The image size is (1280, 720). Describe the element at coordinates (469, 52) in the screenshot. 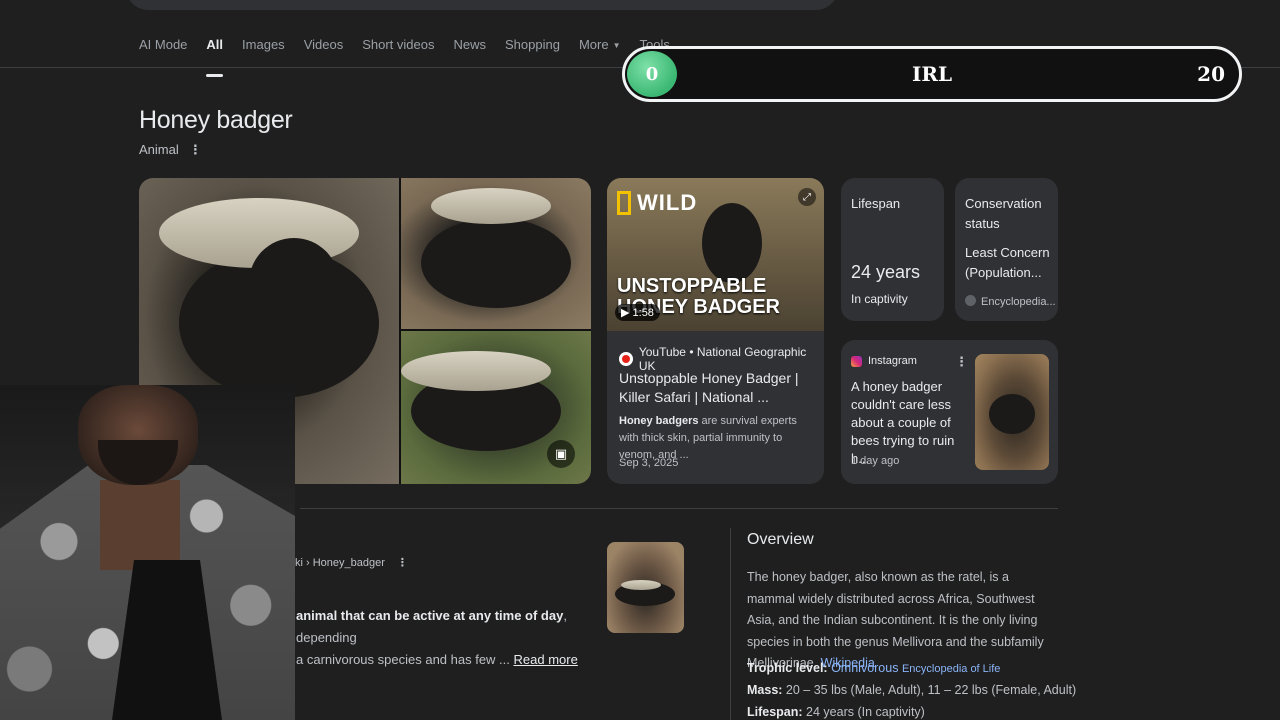

I see `tab-news: News` at that location.